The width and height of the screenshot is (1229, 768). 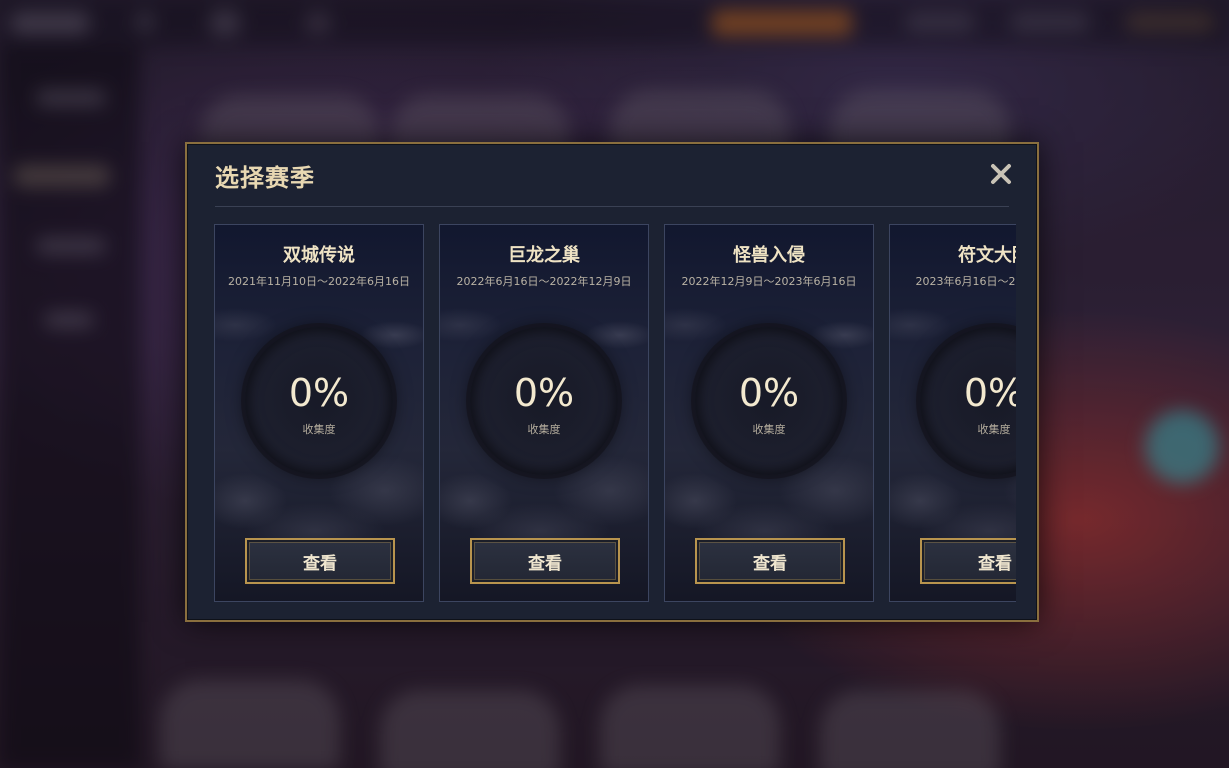 I want to click on title-divider, so click(x=612, y=206).